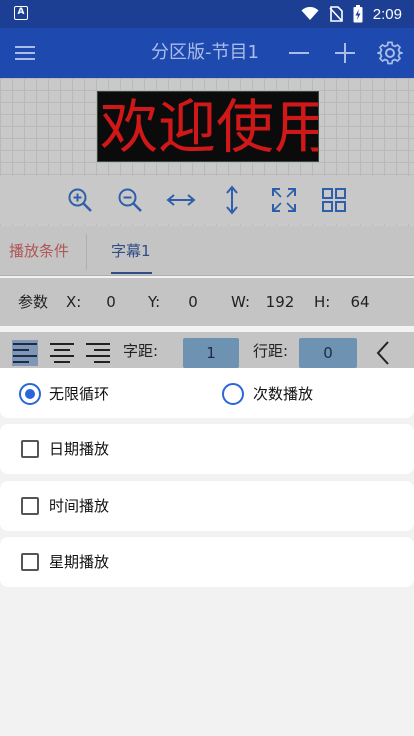  I want to click on fullscreen-button, so click(284, 200).